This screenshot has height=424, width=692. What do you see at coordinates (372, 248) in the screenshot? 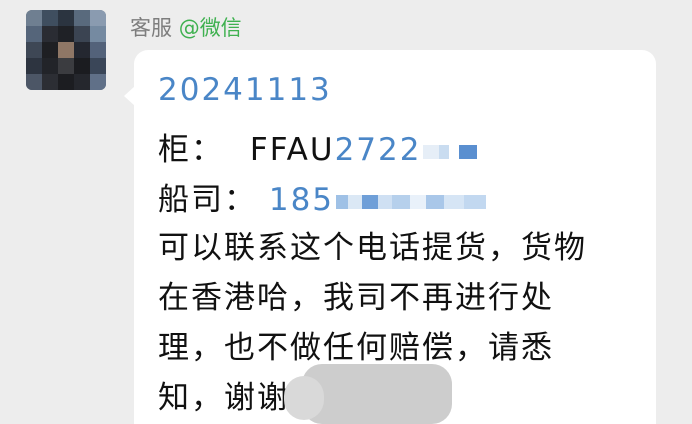
I see `message-body-line-1: 可以联系这个电话提货，货物` at bounding box center [372, 248].